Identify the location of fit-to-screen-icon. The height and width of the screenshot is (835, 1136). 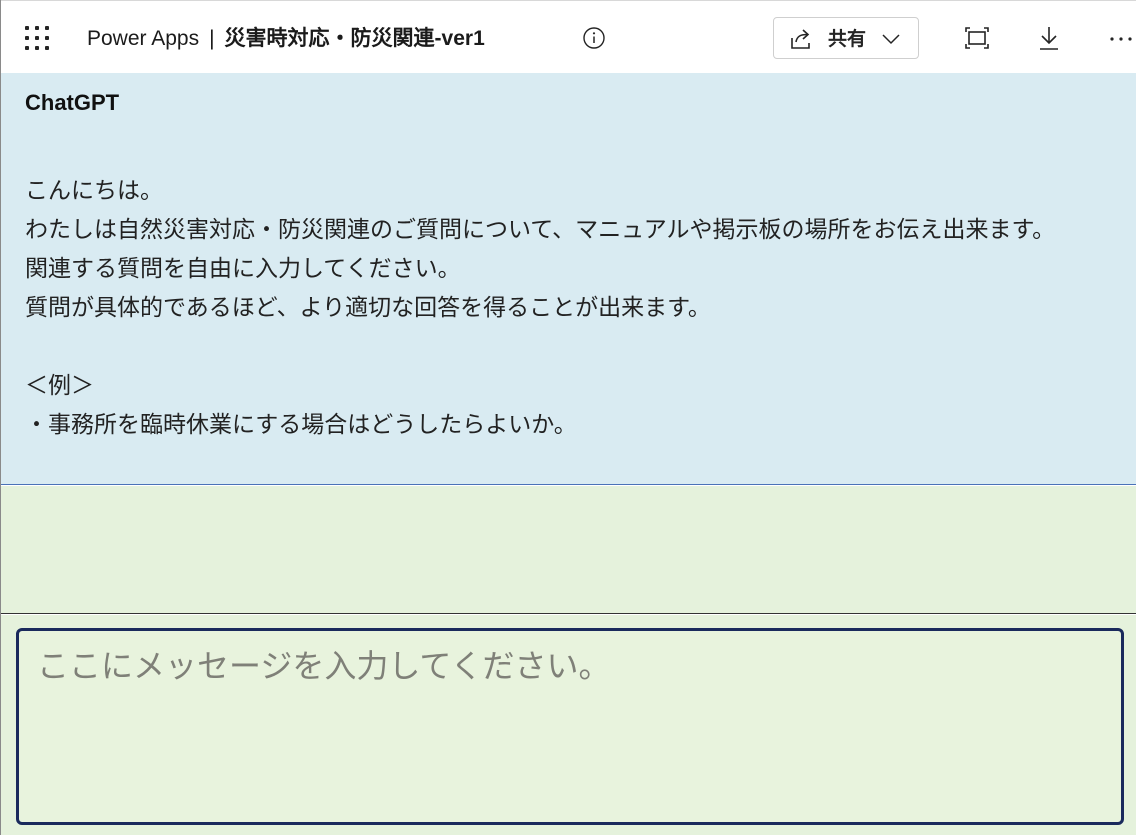
(977, 38).